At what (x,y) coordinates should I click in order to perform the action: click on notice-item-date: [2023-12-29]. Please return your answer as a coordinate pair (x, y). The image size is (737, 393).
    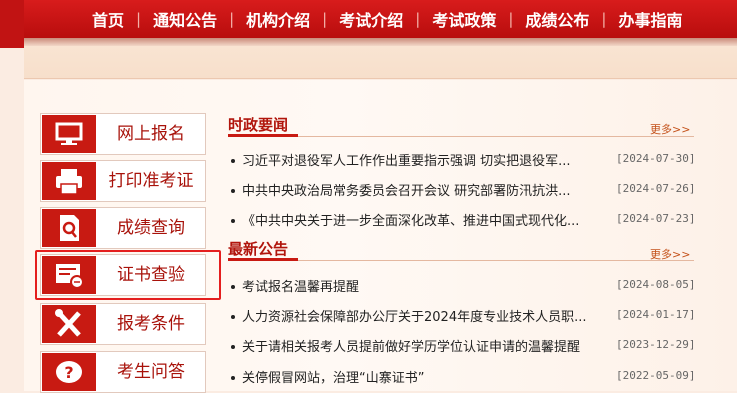
    Looking at the image, I should click on (656, 344).